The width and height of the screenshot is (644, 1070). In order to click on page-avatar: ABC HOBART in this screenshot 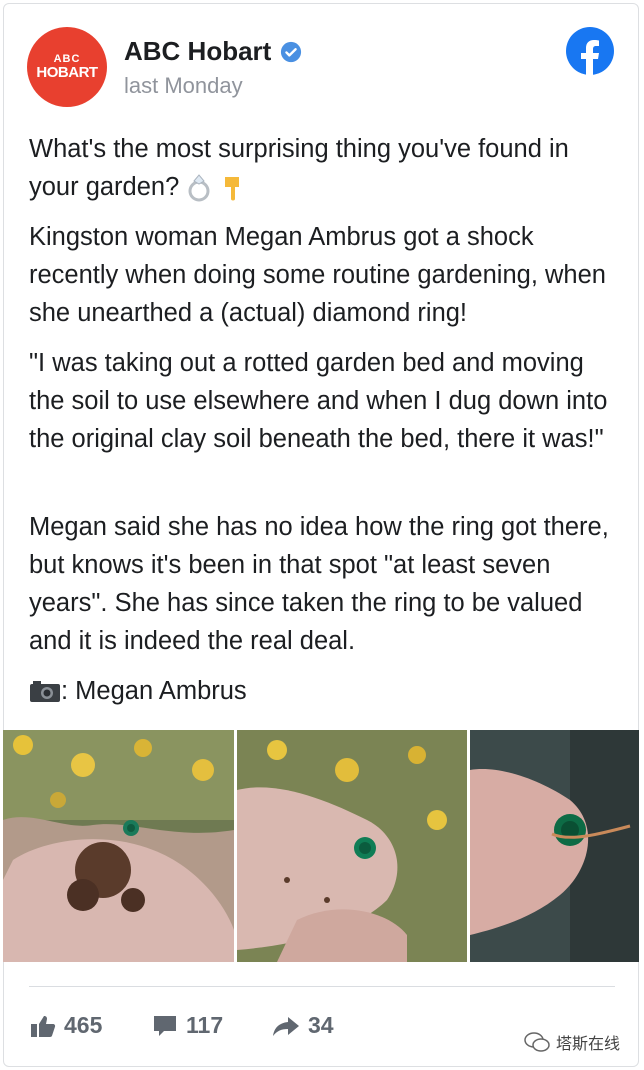, I will do `click(67, 67)`.